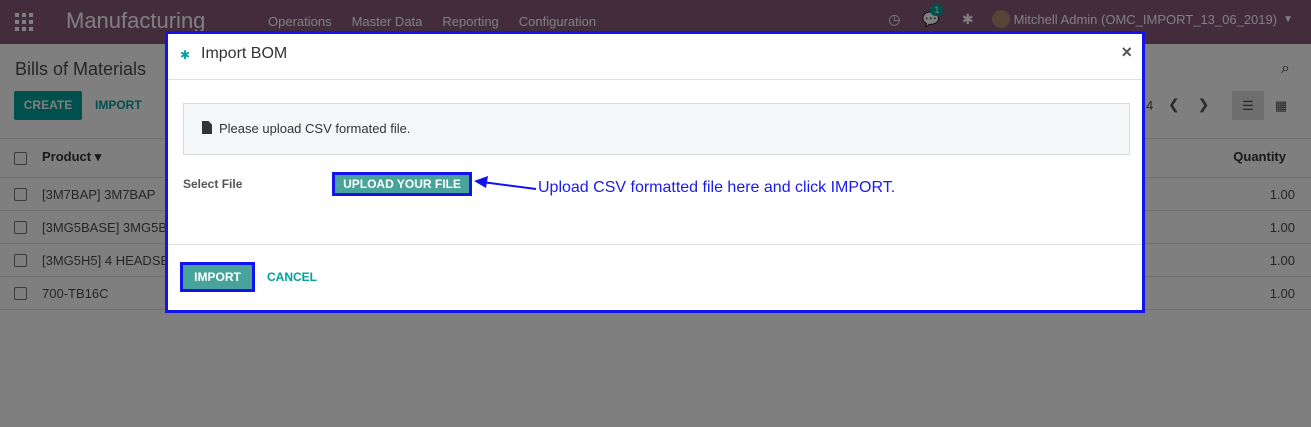 The image size is (1311, 427). I want to click on annotation-arrow-icon, so click(505, 183).